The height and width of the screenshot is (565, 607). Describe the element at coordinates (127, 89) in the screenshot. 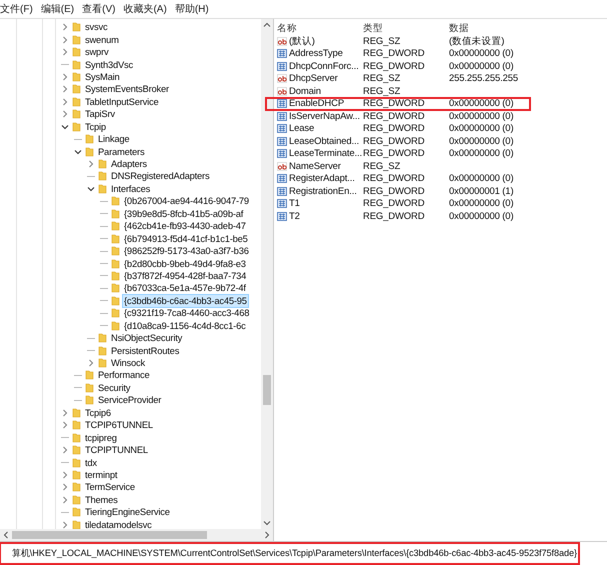

I see `tree-item: SystemEventsBroker` at that location.